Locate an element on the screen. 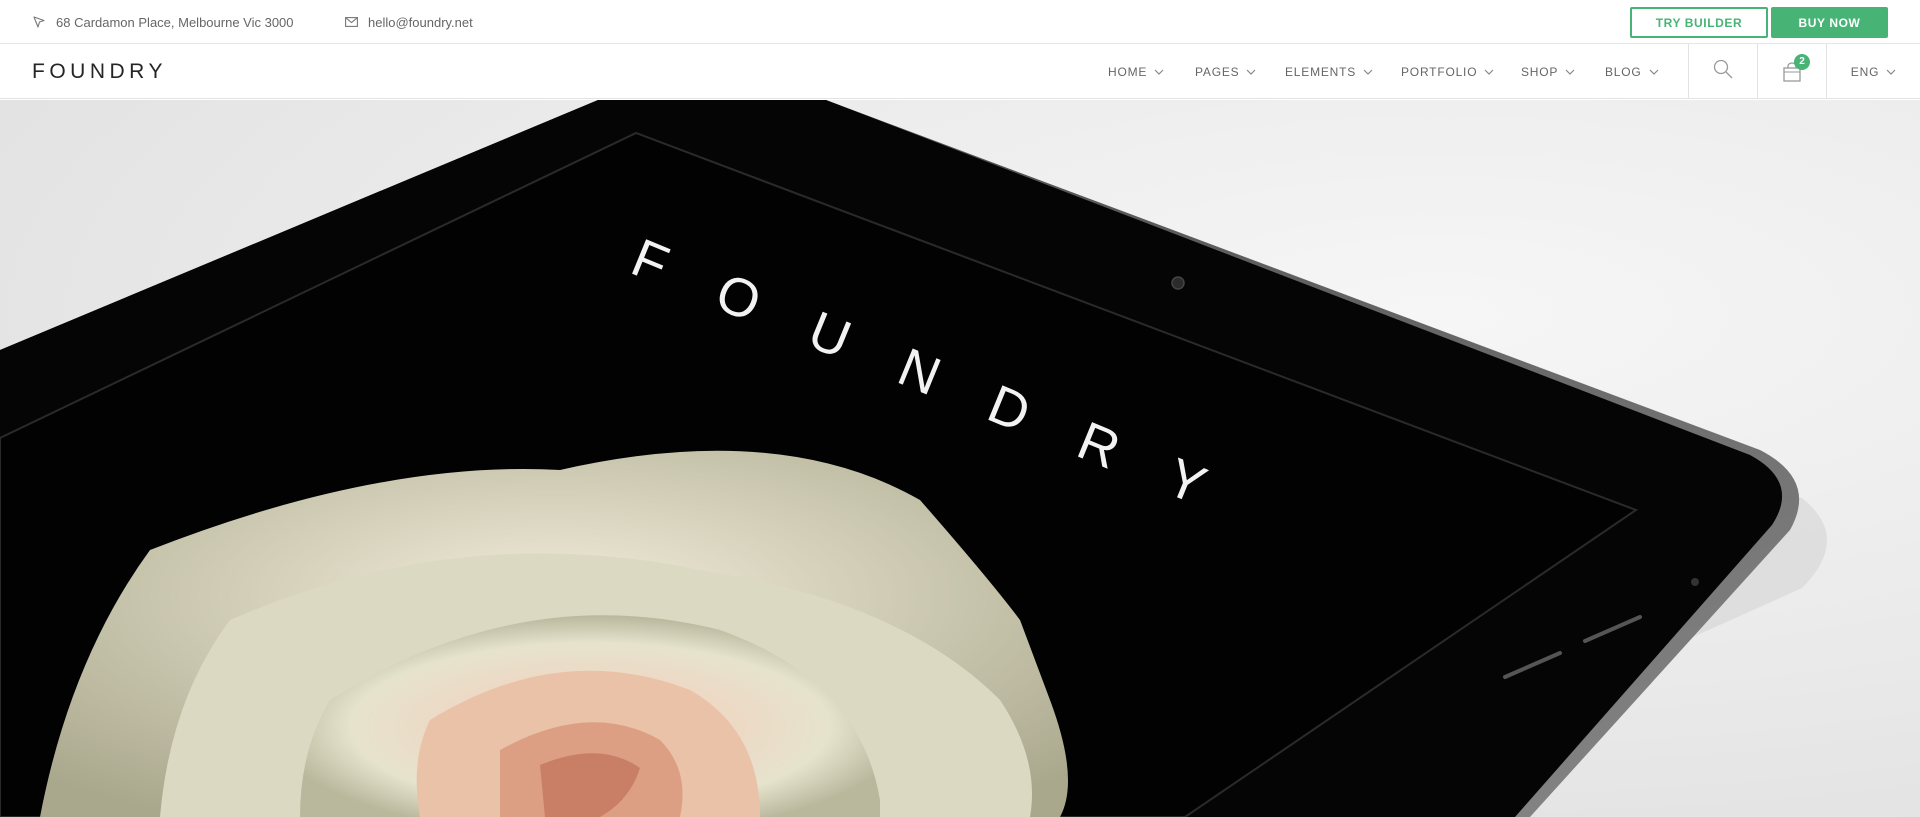 The image size is (1920, 817). nav-item-label: PAGES is located at coordinates (1217, 71).